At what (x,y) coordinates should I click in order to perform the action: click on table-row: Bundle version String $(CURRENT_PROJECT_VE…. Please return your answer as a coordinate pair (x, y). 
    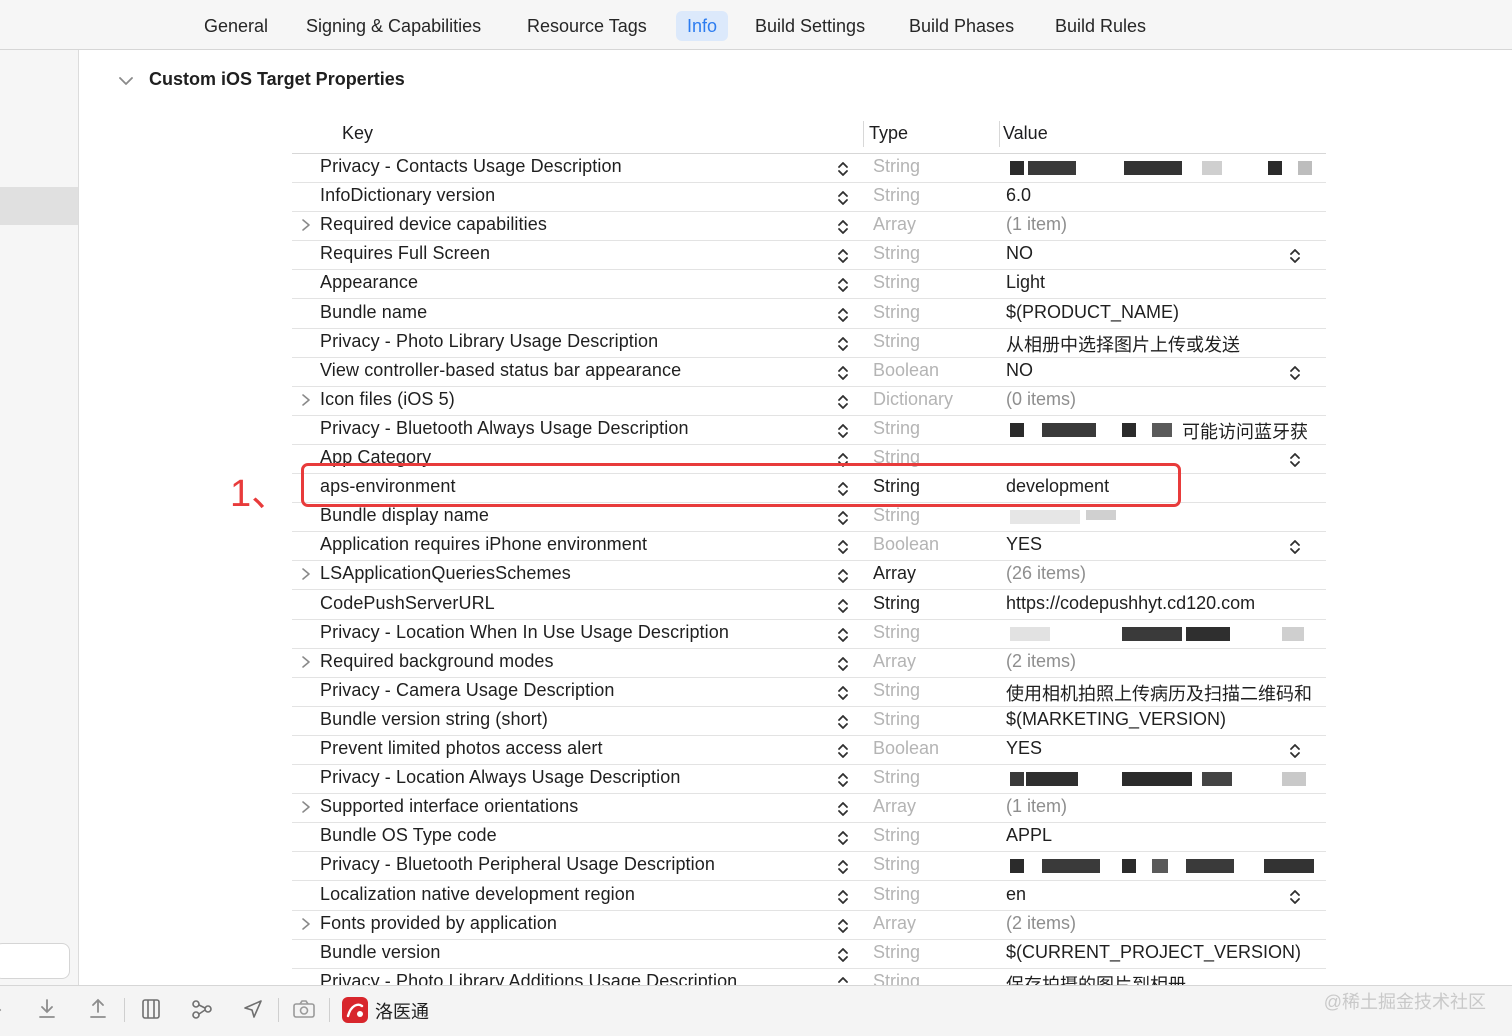
    Looking at the image, I should click on (809, 954).